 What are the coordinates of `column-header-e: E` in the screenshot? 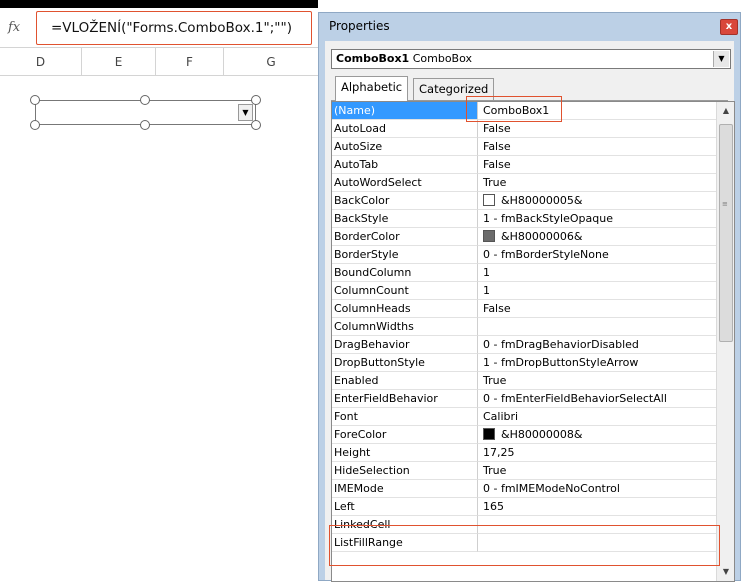 It's located at (119, 62).